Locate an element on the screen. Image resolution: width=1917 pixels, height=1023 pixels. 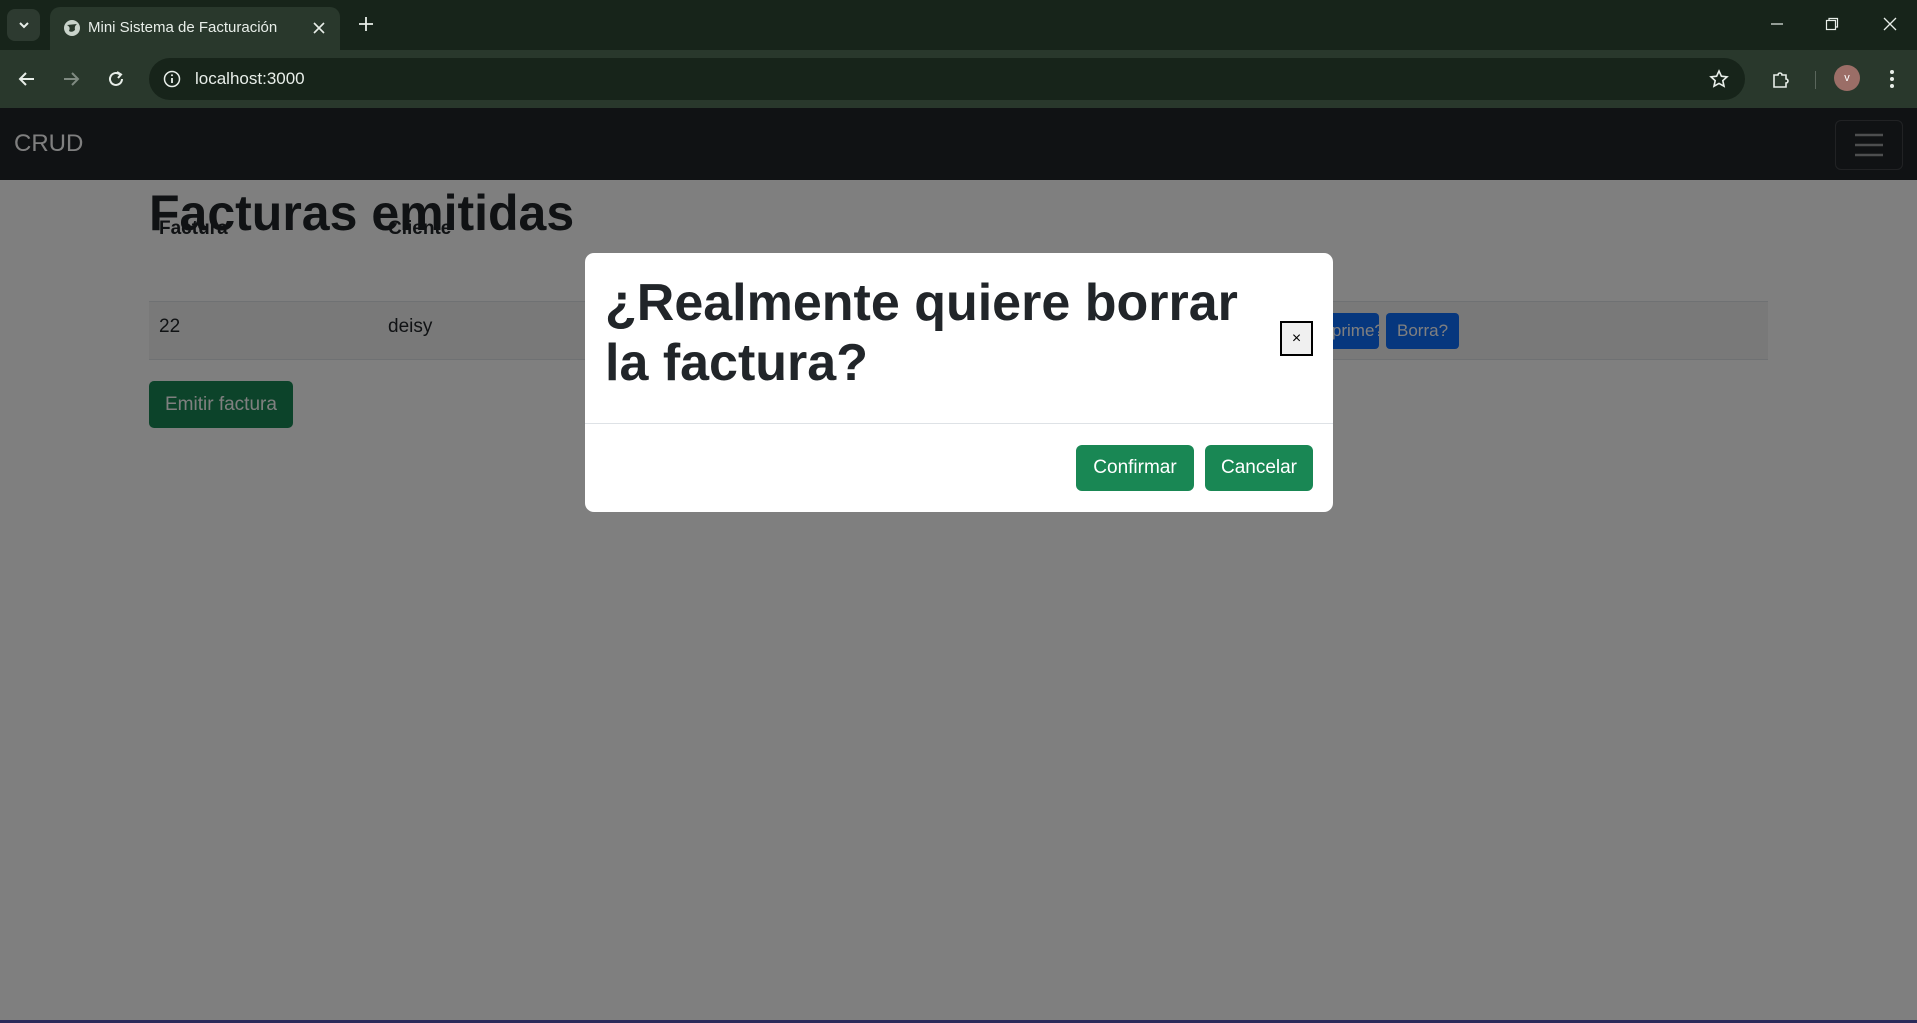
close-window-button is located at coordinates (1890, 24).